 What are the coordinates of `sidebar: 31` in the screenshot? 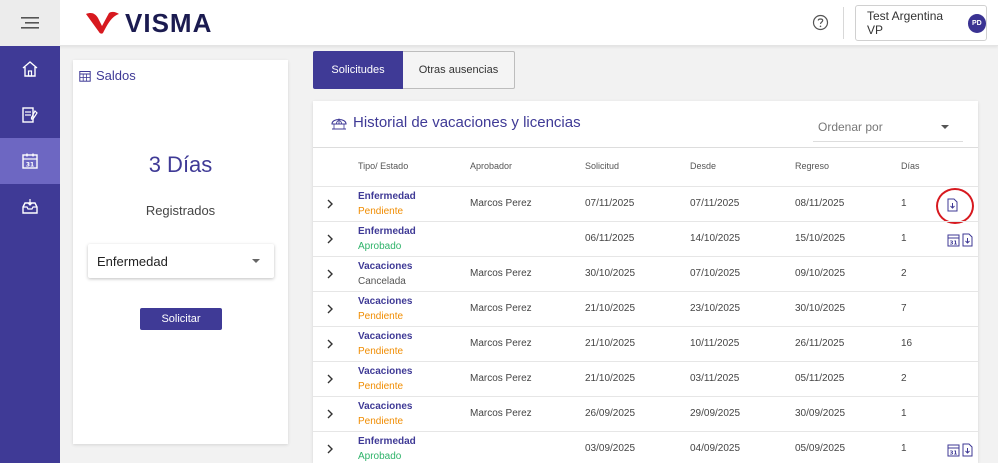 It's located at (30, 254).